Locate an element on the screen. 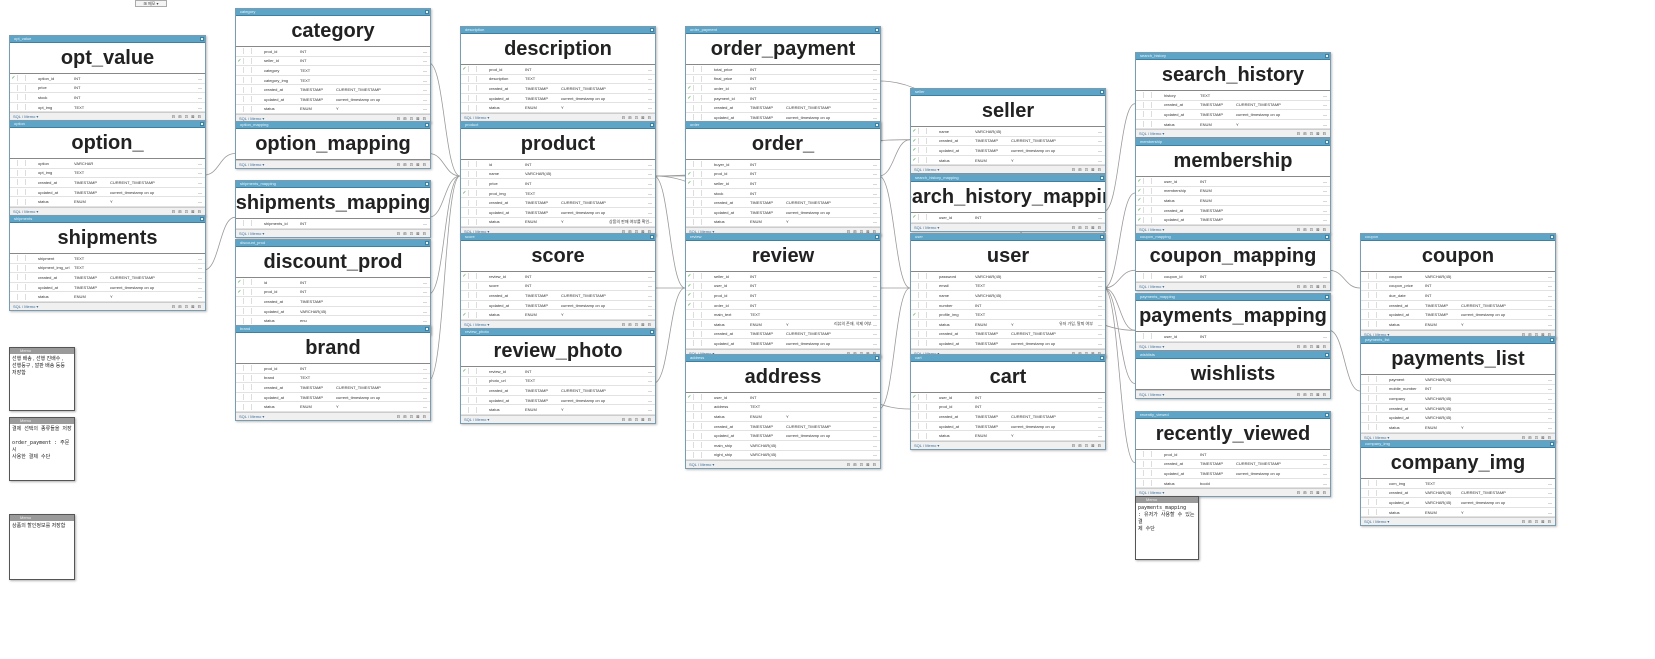 This screenshot has height=659, width=1655. column-row: price INT — is located at coordinates (107, 89).